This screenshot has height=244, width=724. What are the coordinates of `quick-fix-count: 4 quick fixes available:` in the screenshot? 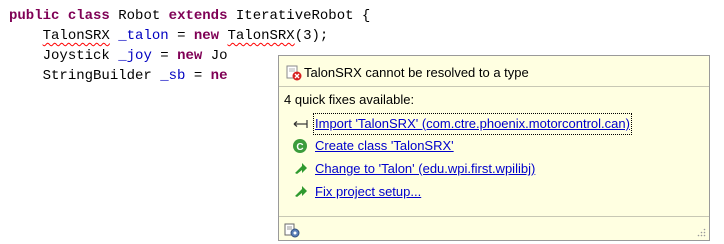 It's located at (349, 99).